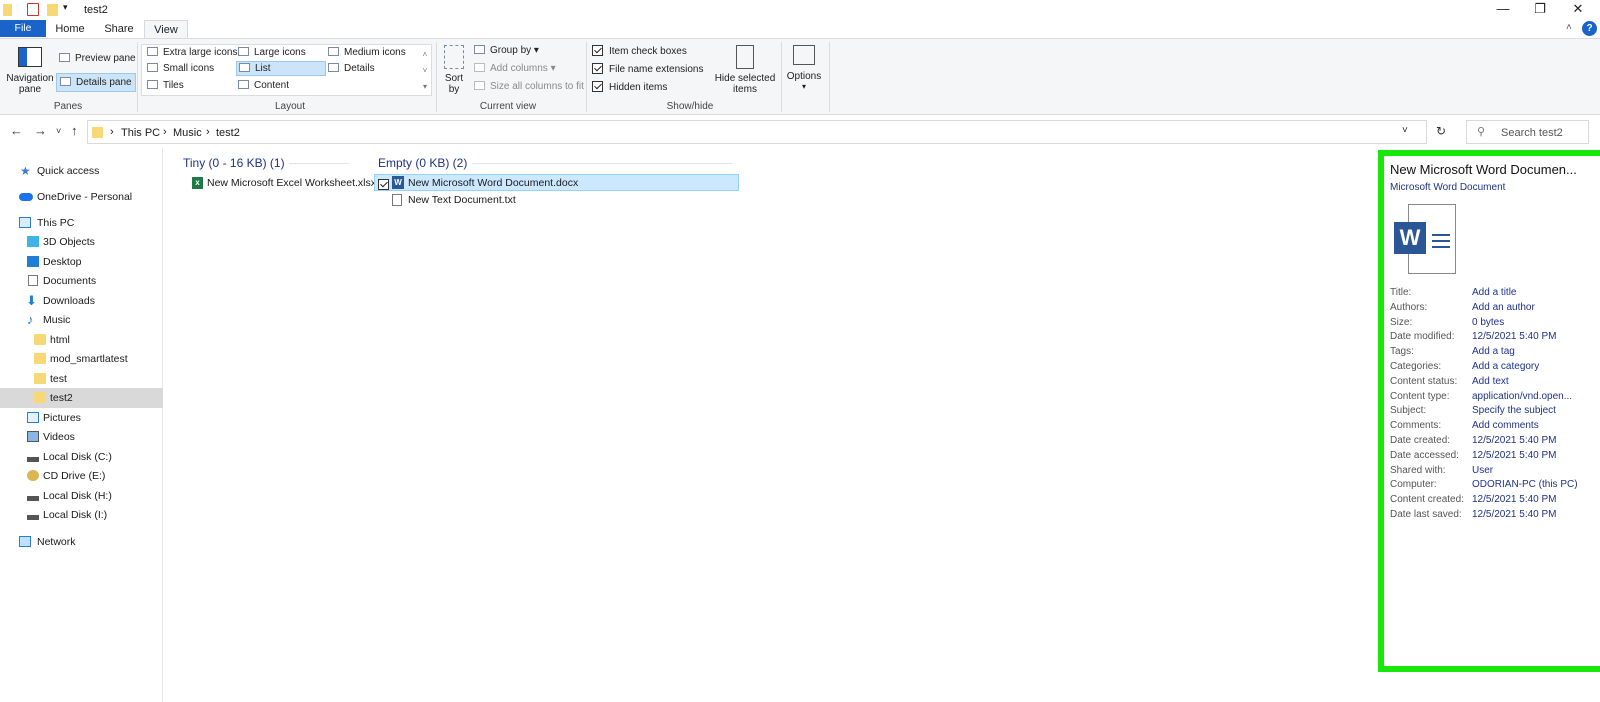 The width and height of the screenshot is (1600, 702). I want to click on property-value: ODORIAN-PC (this PC), so click(1536, 484).